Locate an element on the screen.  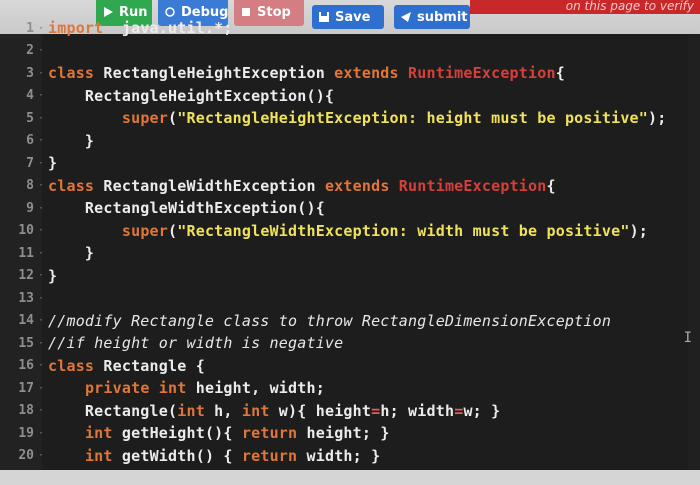
line-number: 13 is located at coordinates (26, 298).